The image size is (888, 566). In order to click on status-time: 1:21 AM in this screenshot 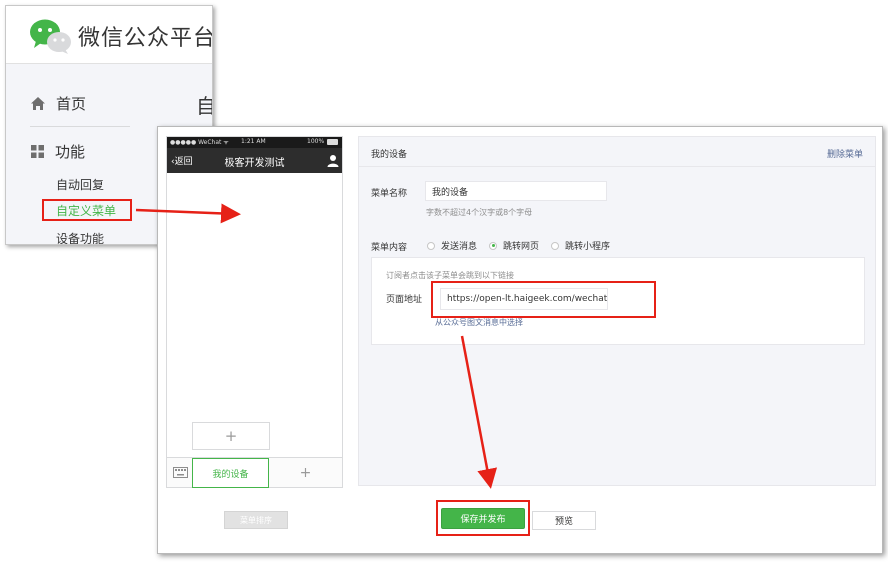, I will do `click(253, 141)`.